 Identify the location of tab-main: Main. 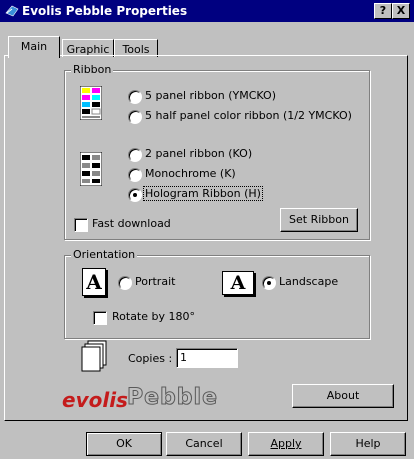
(34, 47).